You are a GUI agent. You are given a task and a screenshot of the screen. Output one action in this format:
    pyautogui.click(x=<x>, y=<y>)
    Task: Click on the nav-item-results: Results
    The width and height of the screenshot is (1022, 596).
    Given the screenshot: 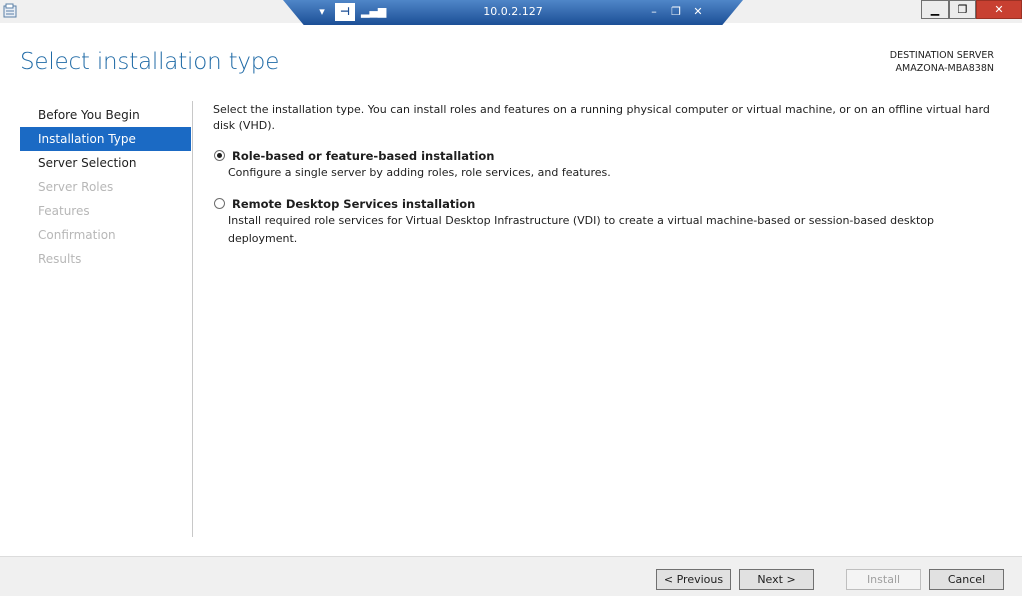 What is the action you would take?
    pyautogui.click(x=60, y=259)
    